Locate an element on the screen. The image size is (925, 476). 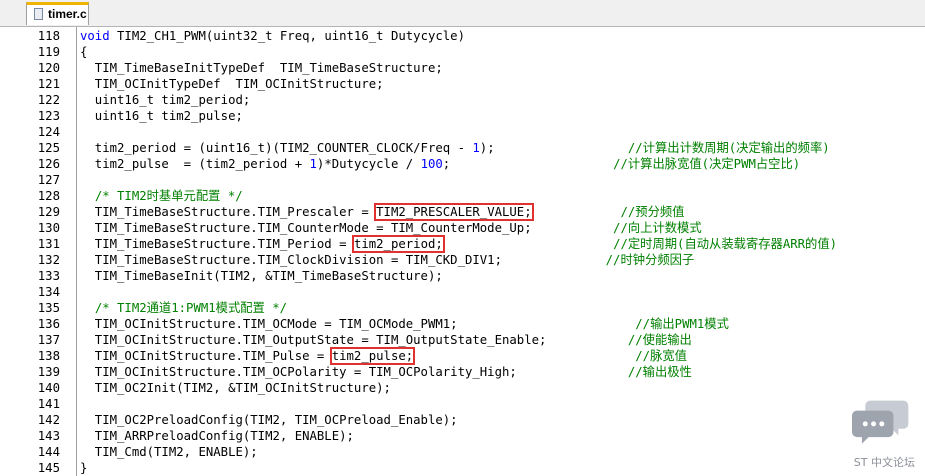
comment-token: //计算出脉宽值(决定PWM占空比) is located at coordinates (707, 164).